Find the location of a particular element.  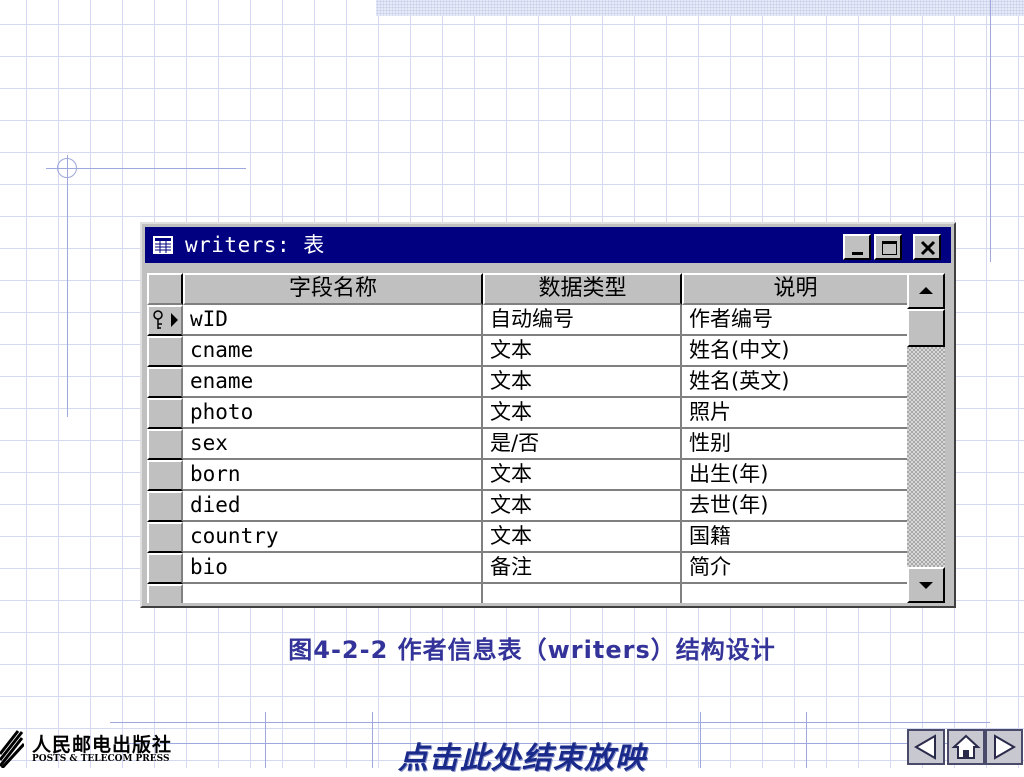

table-row: wID 自动编号 作者编号 is located at coordinates (528, 320).